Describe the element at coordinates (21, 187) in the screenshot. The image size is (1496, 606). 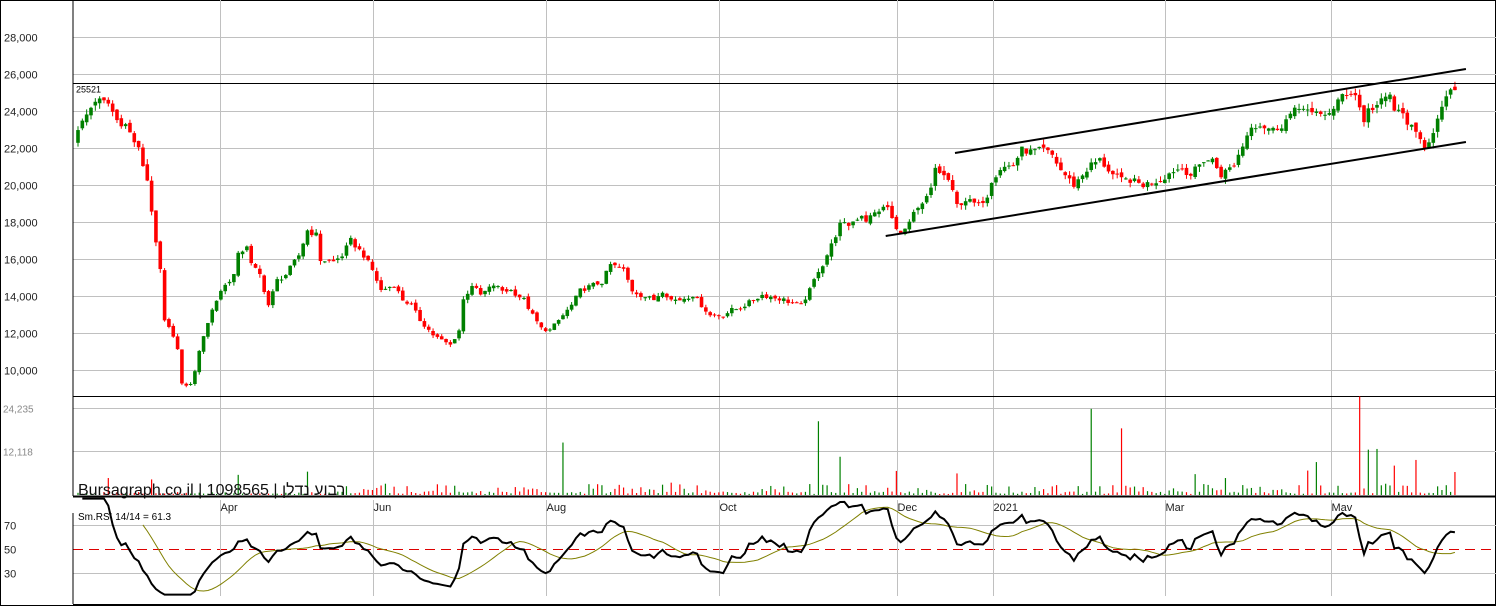
I see `price-tick-label: 20,000` at that location.